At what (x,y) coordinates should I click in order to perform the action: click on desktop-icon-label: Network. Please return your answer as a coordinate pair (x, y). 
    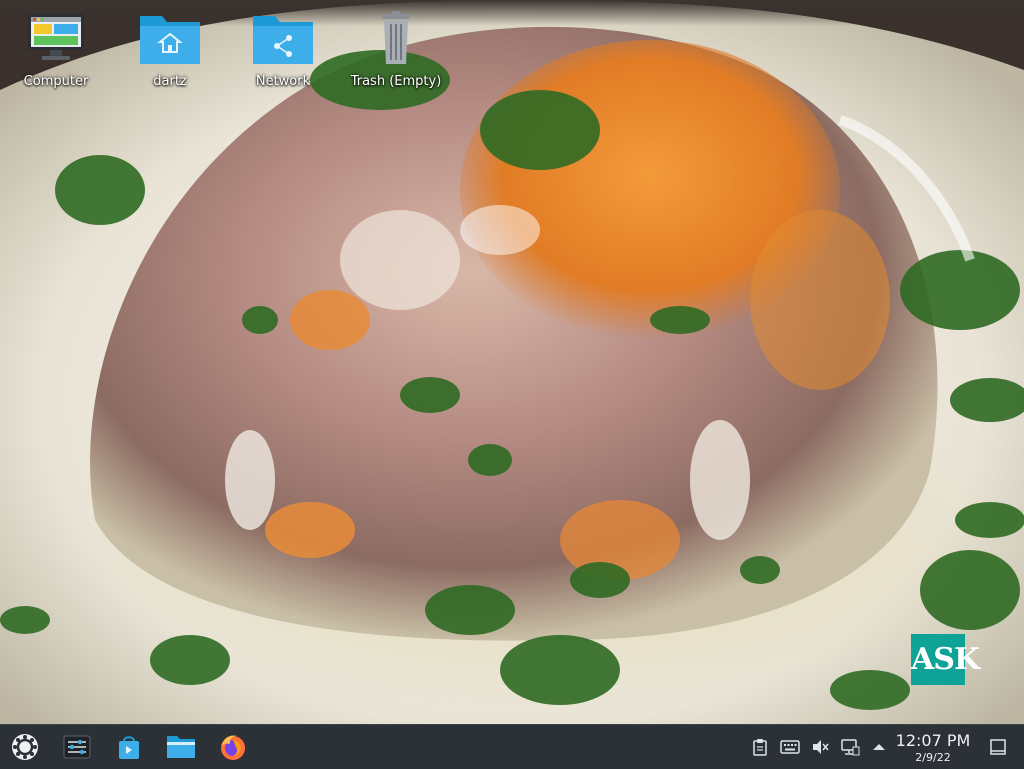
    Looking at the image, I should click on (283, 81).